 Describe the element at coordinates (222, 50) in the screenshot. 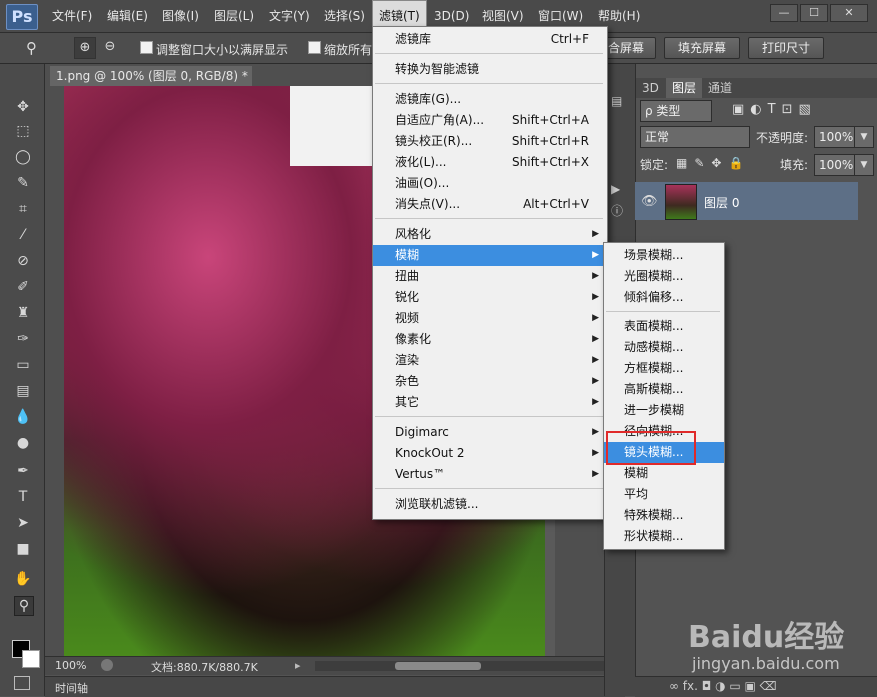

I see `resize-windows-label: 调整窗口大小以满屏显示` at that location.